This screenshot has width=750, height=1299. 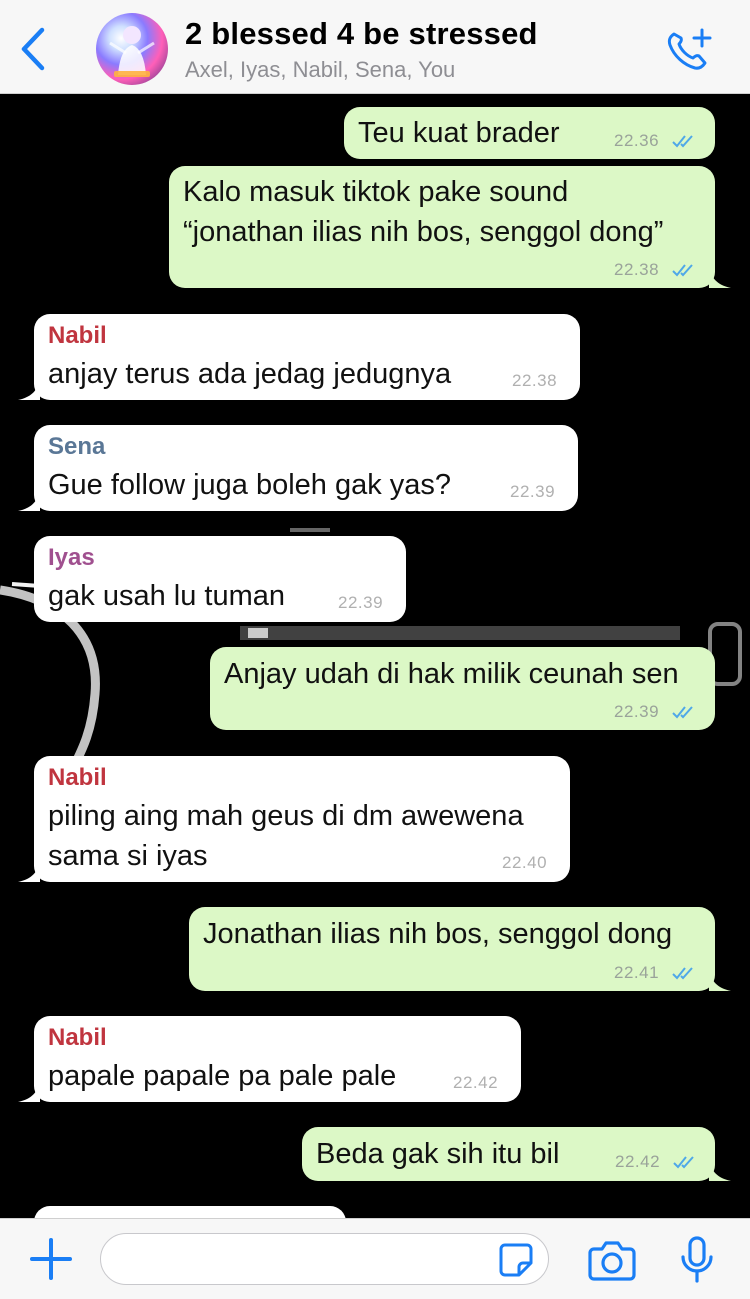 I want to click on message-text: Teu kuat brader, so click(x=459, y=133).